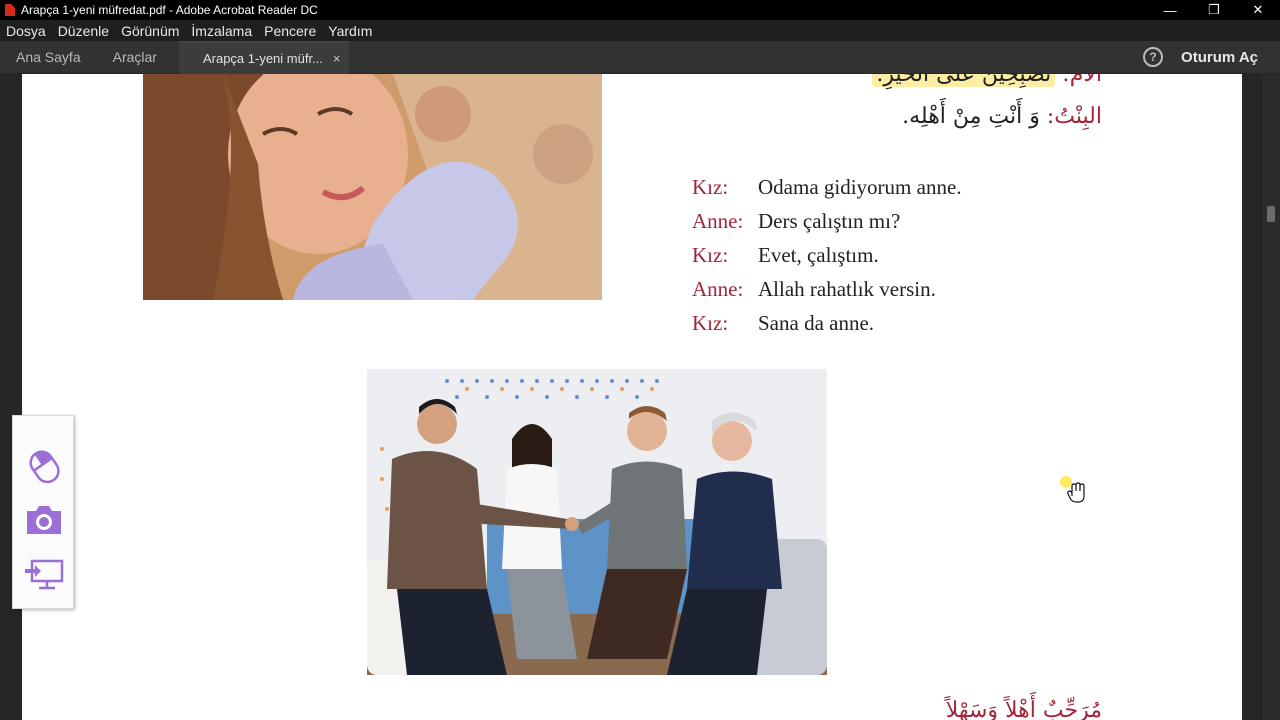  What do you see at coordinates (1271, 214) in the screenshot?
I see `scrollbar-thumb` at bounding box center [1271, 214].